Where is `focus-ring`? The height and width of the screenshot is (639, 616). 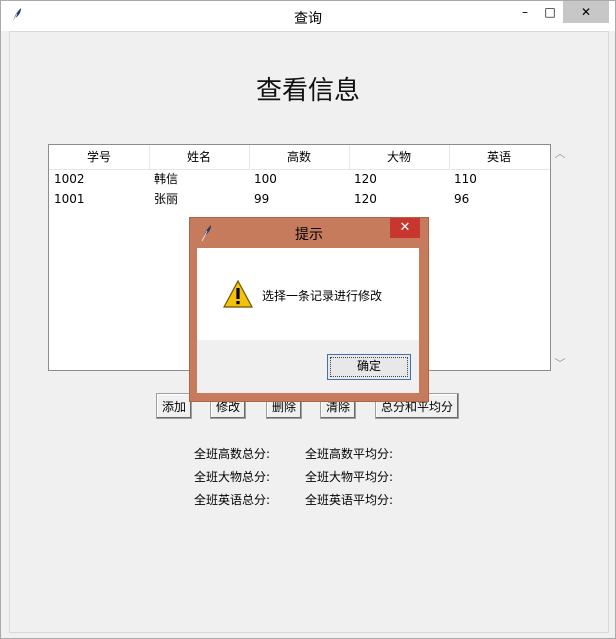 focus-ring is located at coordinates (369, 367).